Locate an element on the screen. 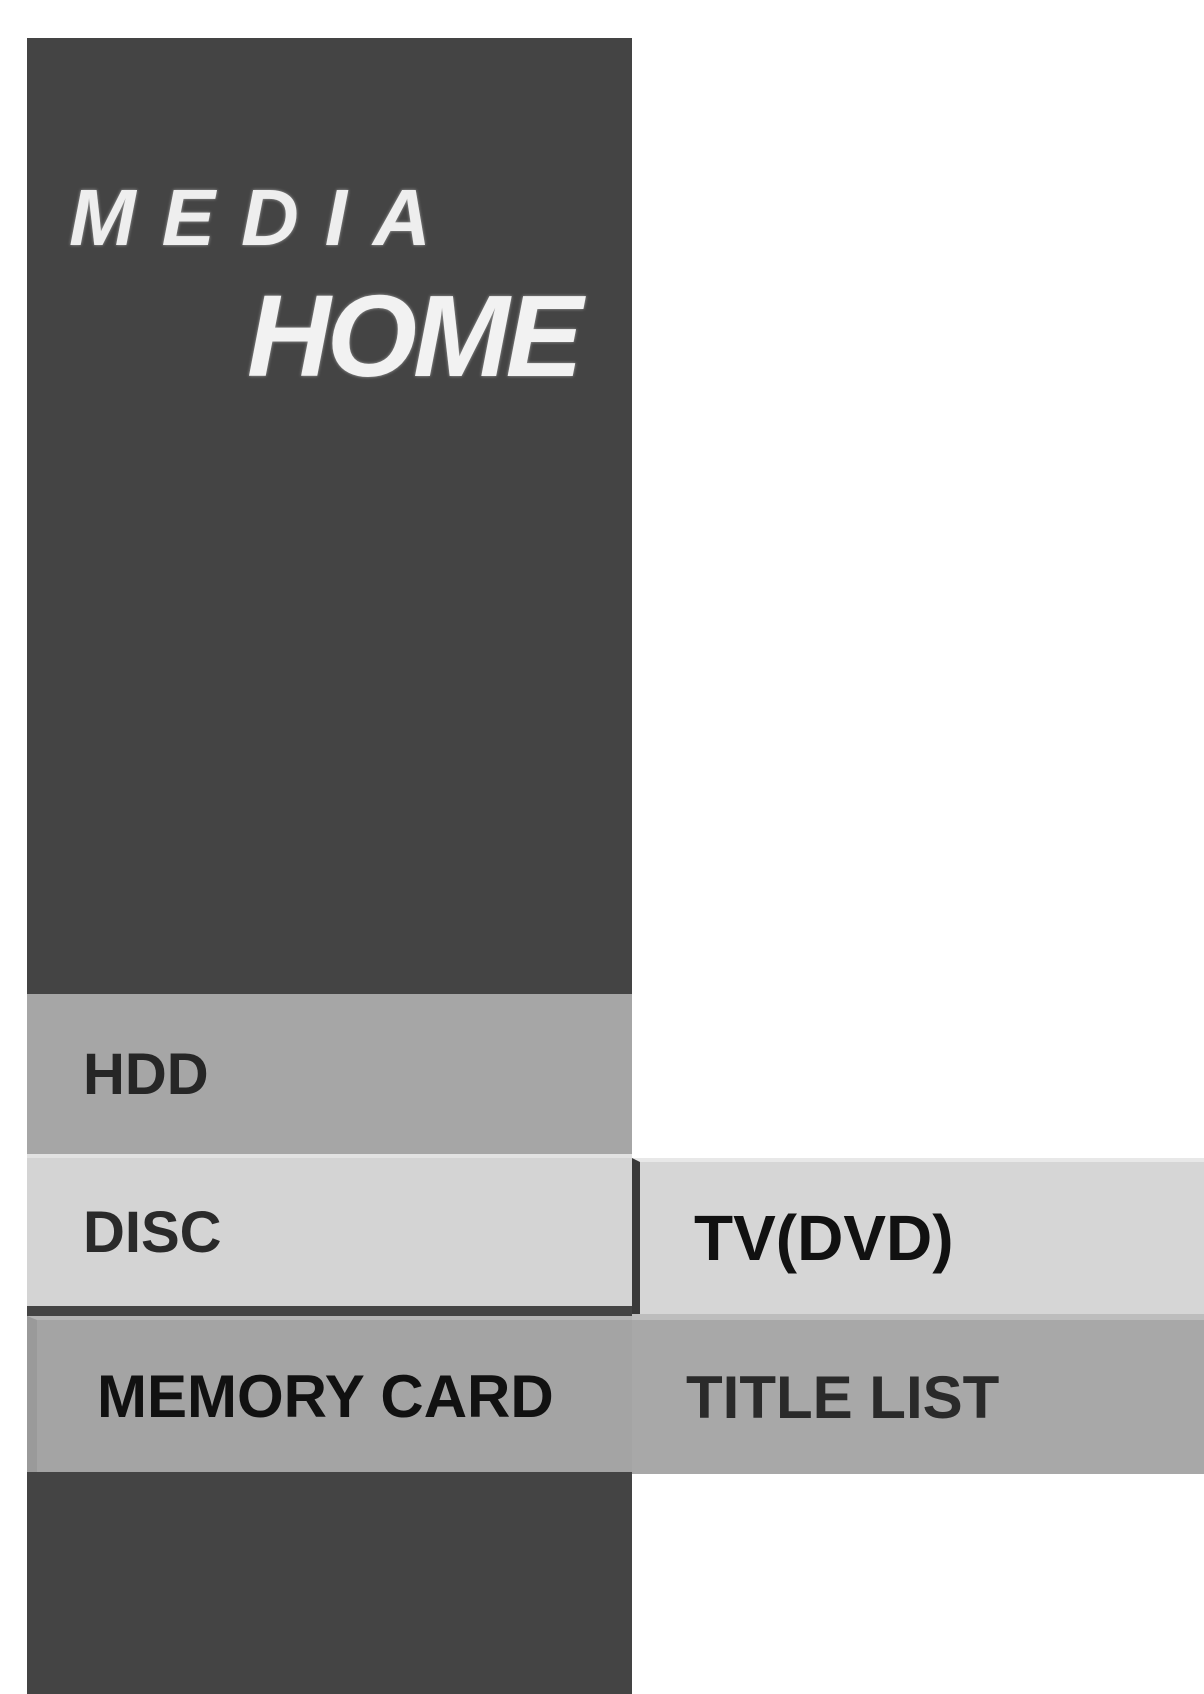 The height and width of the screenshot is (1694, 1204). submenu-item-label: TV(DVD) is located at coordinates (824, 1238).